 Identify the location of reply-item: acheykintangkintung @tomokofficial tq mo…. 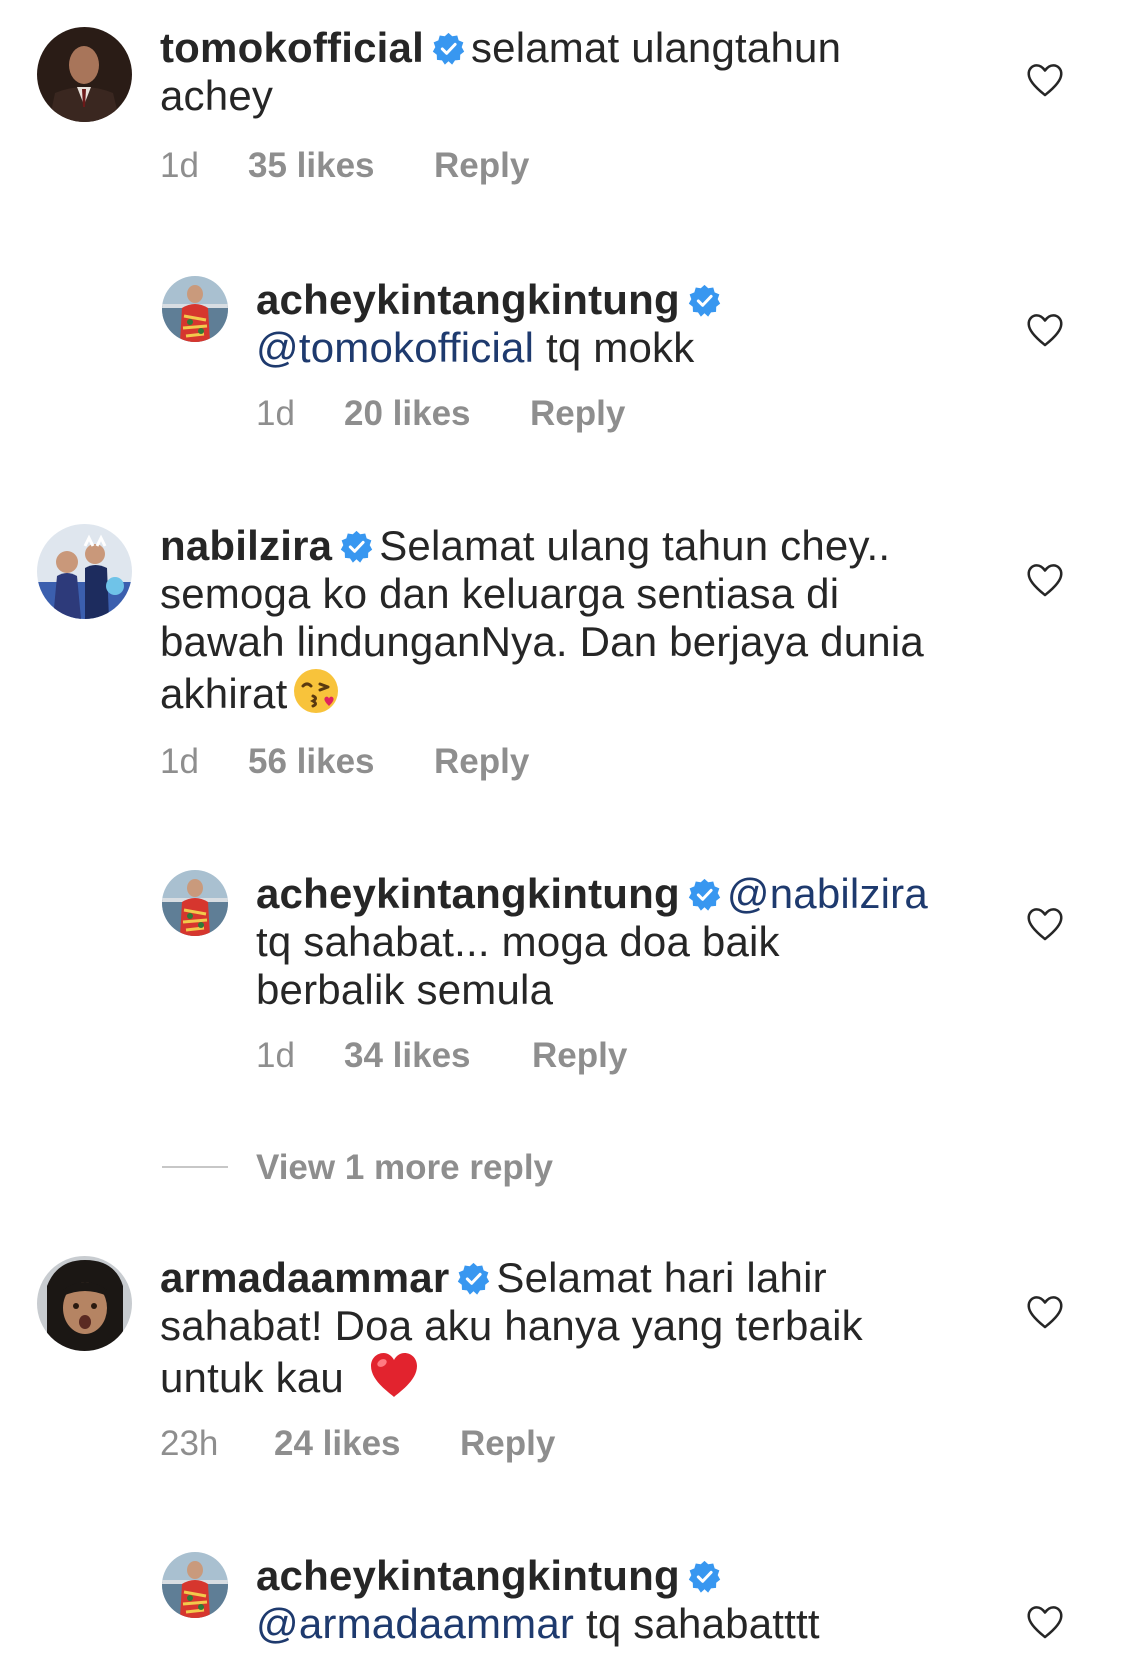
(562, 371).